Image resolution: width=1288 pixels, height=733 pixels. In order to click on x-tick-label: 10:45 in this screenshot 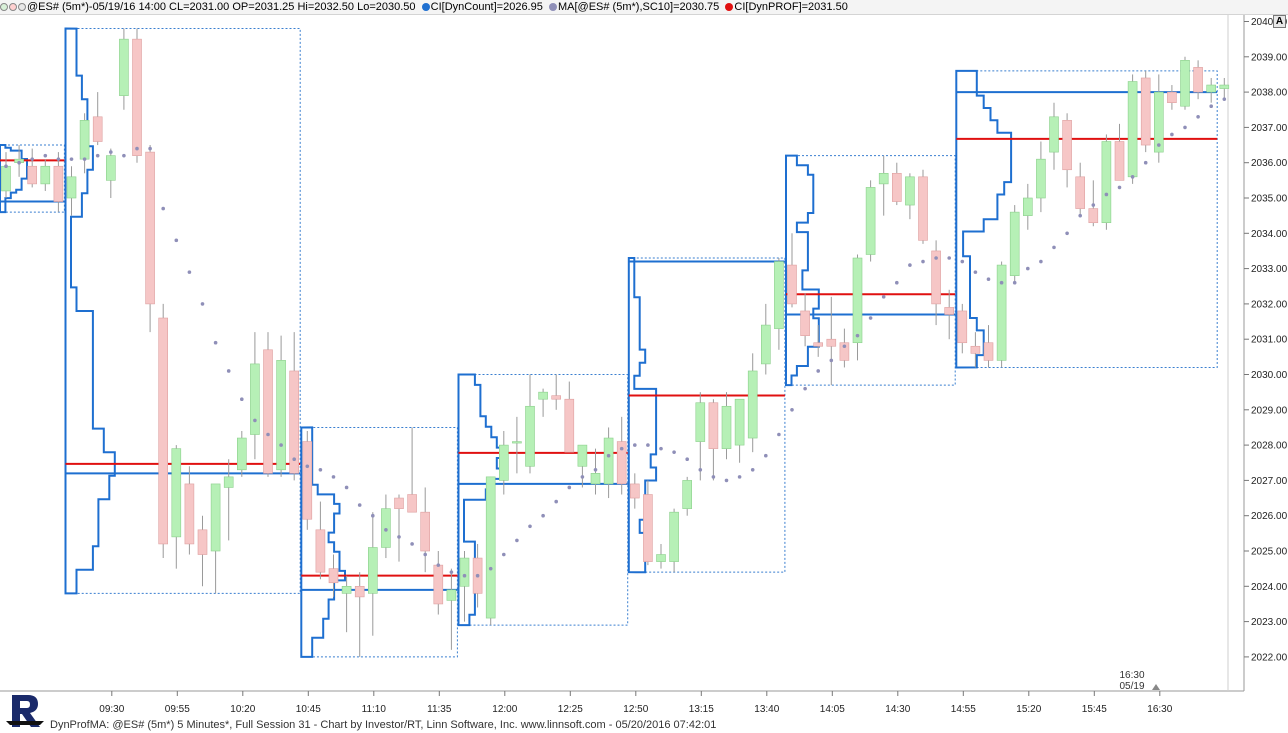, I will do `click(308, 709)`.